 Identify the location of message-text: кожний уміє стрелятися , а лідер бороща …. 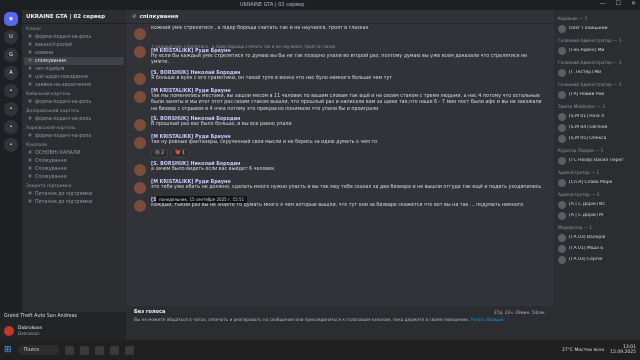
(260, 28).